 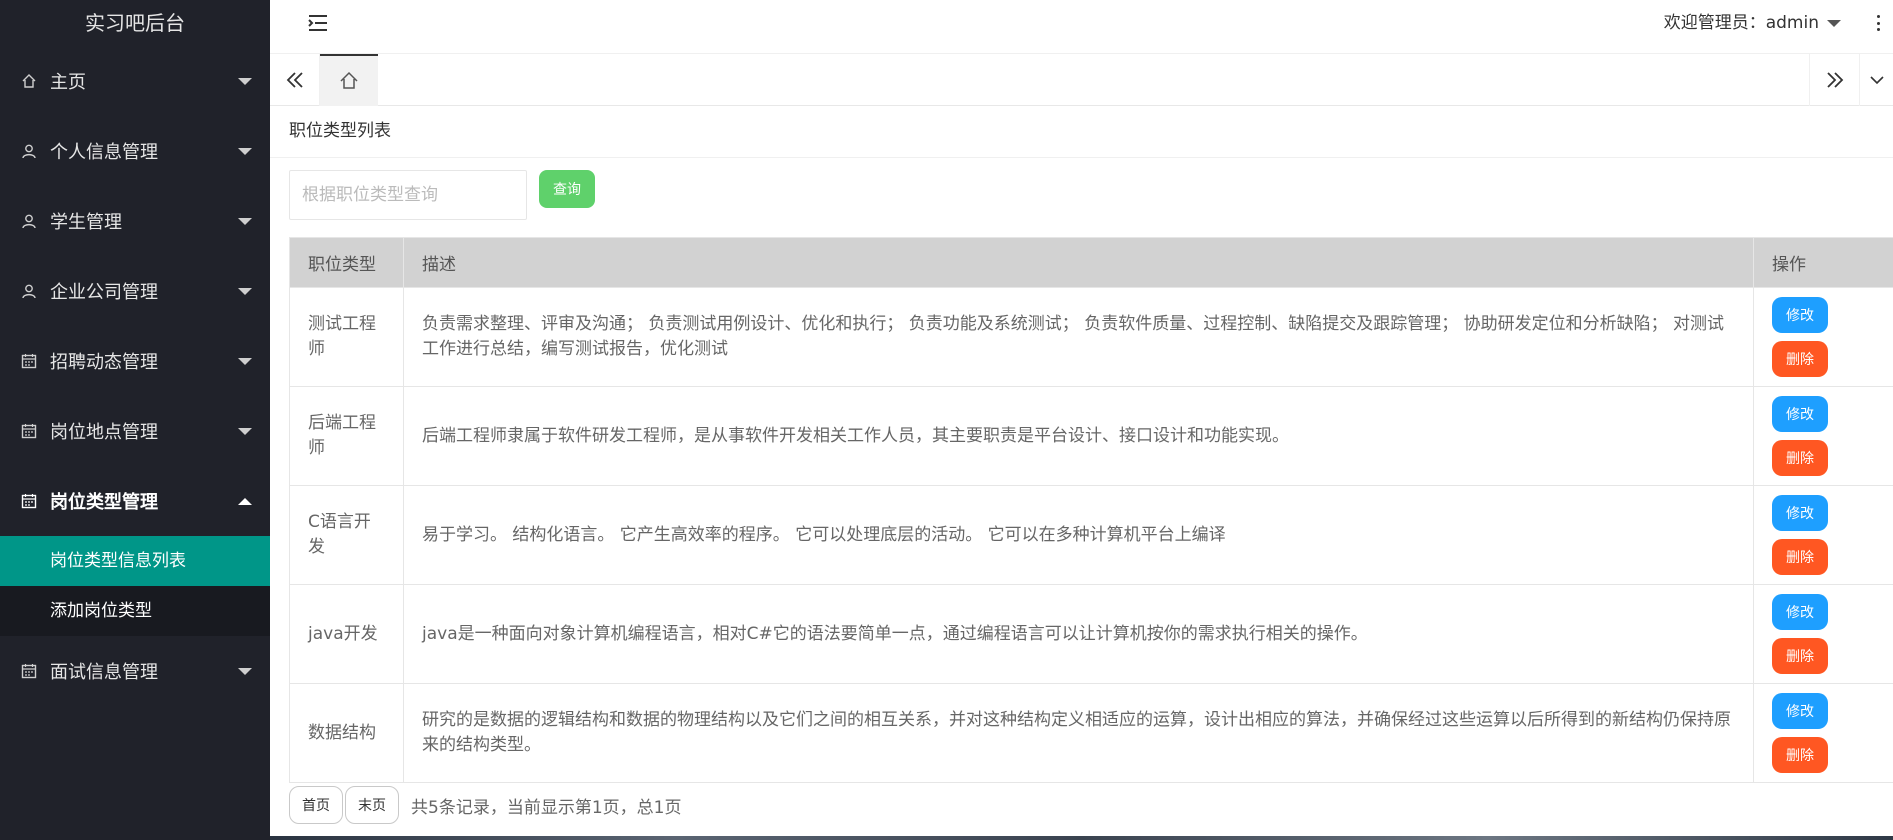 I want to click on nav-item-locations: 岗位地点管理, so click(x=135, y=431).